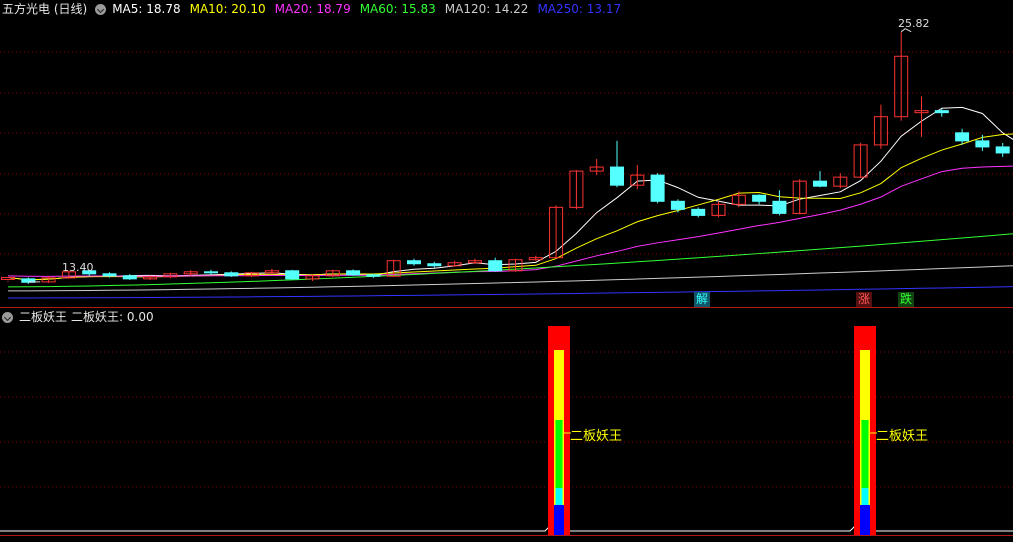  What do you see at coordinates (43, 317) in the screenshot?
I see `indicator-name: 二板妖王` at bounding box center [43, 317].